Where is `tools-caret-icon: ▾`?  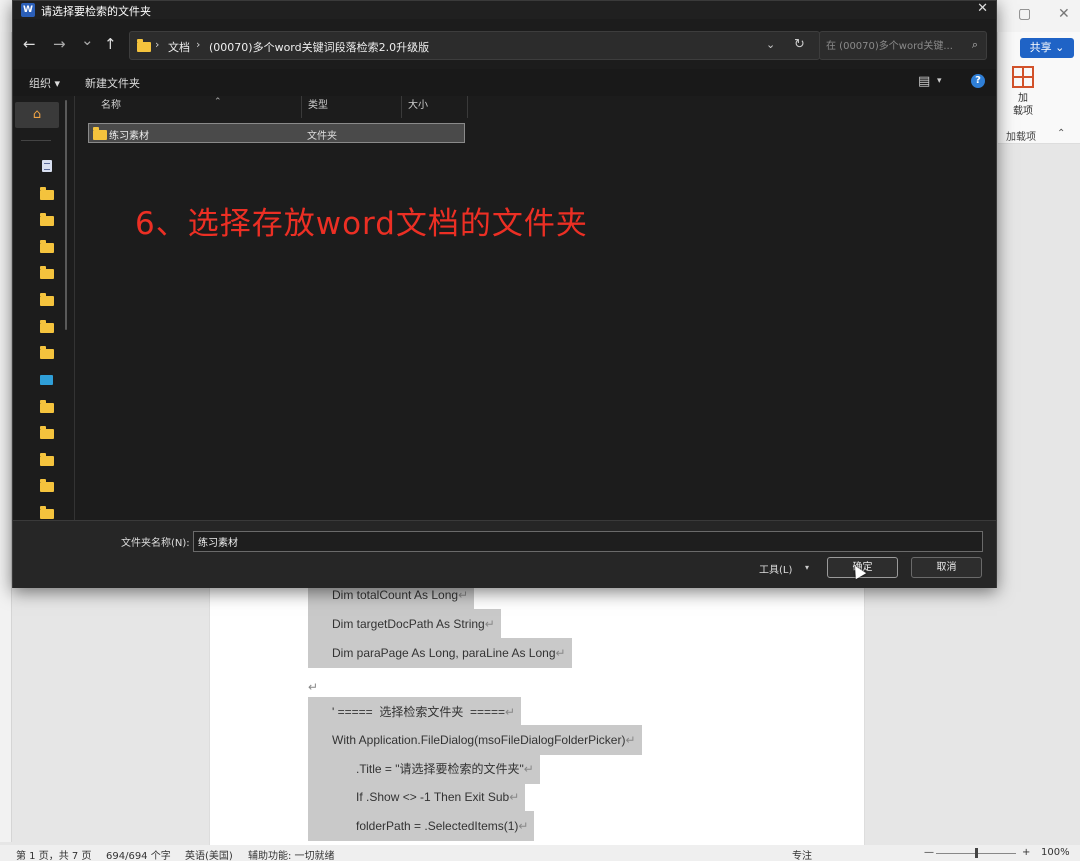
tools-caret-icon: ▾ is located at coordinates (807, 567).